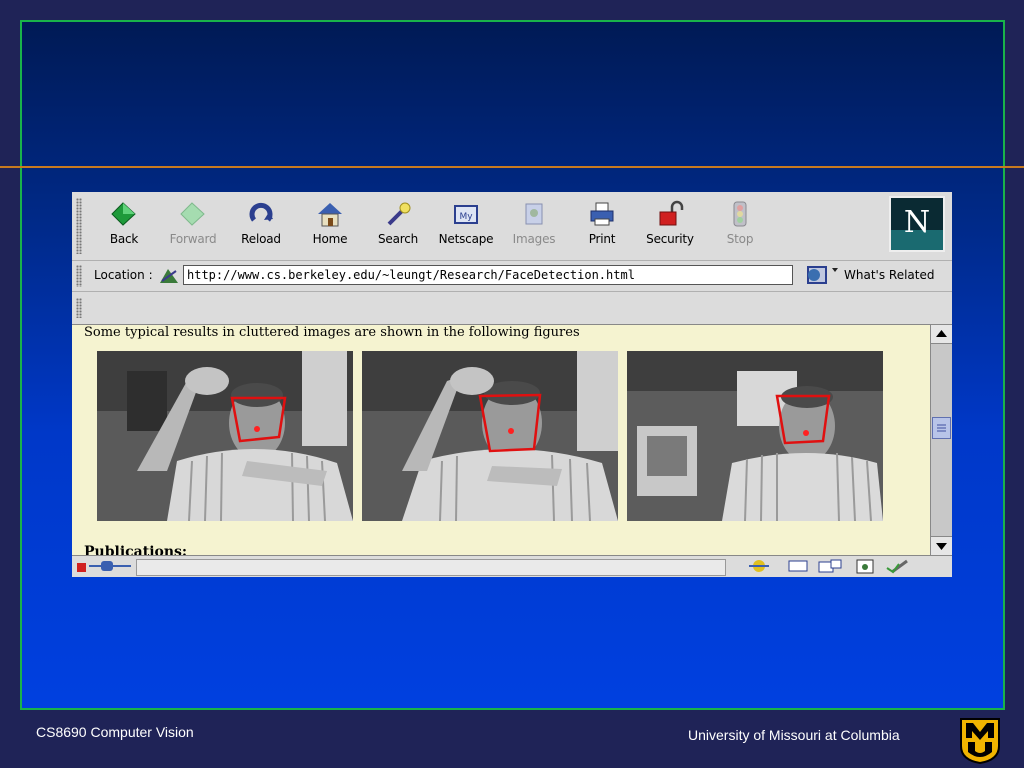 The width and height of the screenshot is (1024, 768). What do you see at coordinates (79, 276) in the screenshot?
I see `location-grip` at bounding box center [79, 276].